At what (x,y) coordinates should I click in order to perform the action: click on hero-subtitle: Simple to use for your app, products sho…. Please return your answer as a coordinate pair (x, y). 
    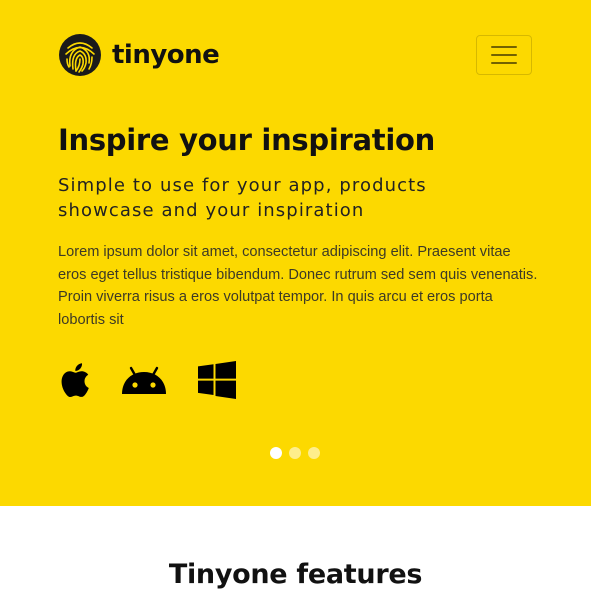
    Looking at the image, I should click on (242, 198).